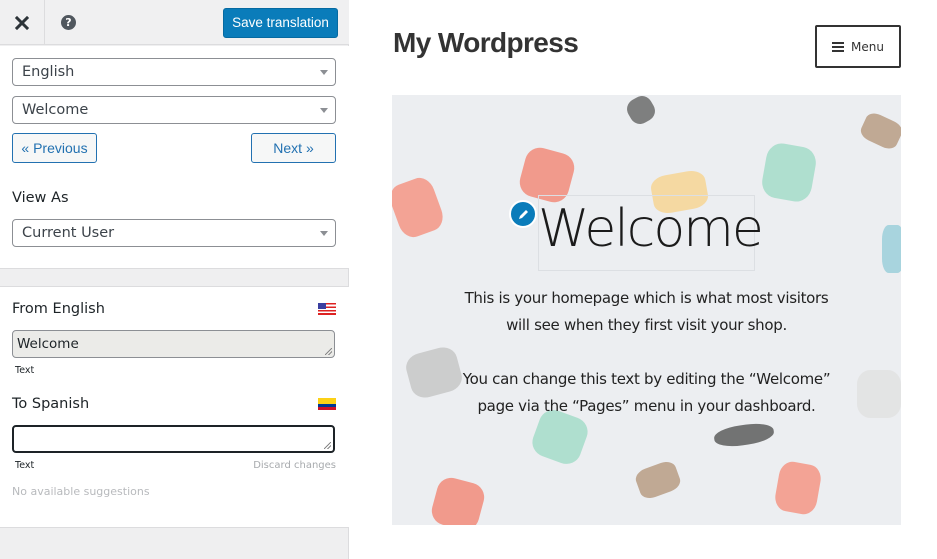 This screenshot has width=937, height=559. Describe the element at coordinates (55, 110) in the screenshot. I see `string-select-value: Welcome` at that location.